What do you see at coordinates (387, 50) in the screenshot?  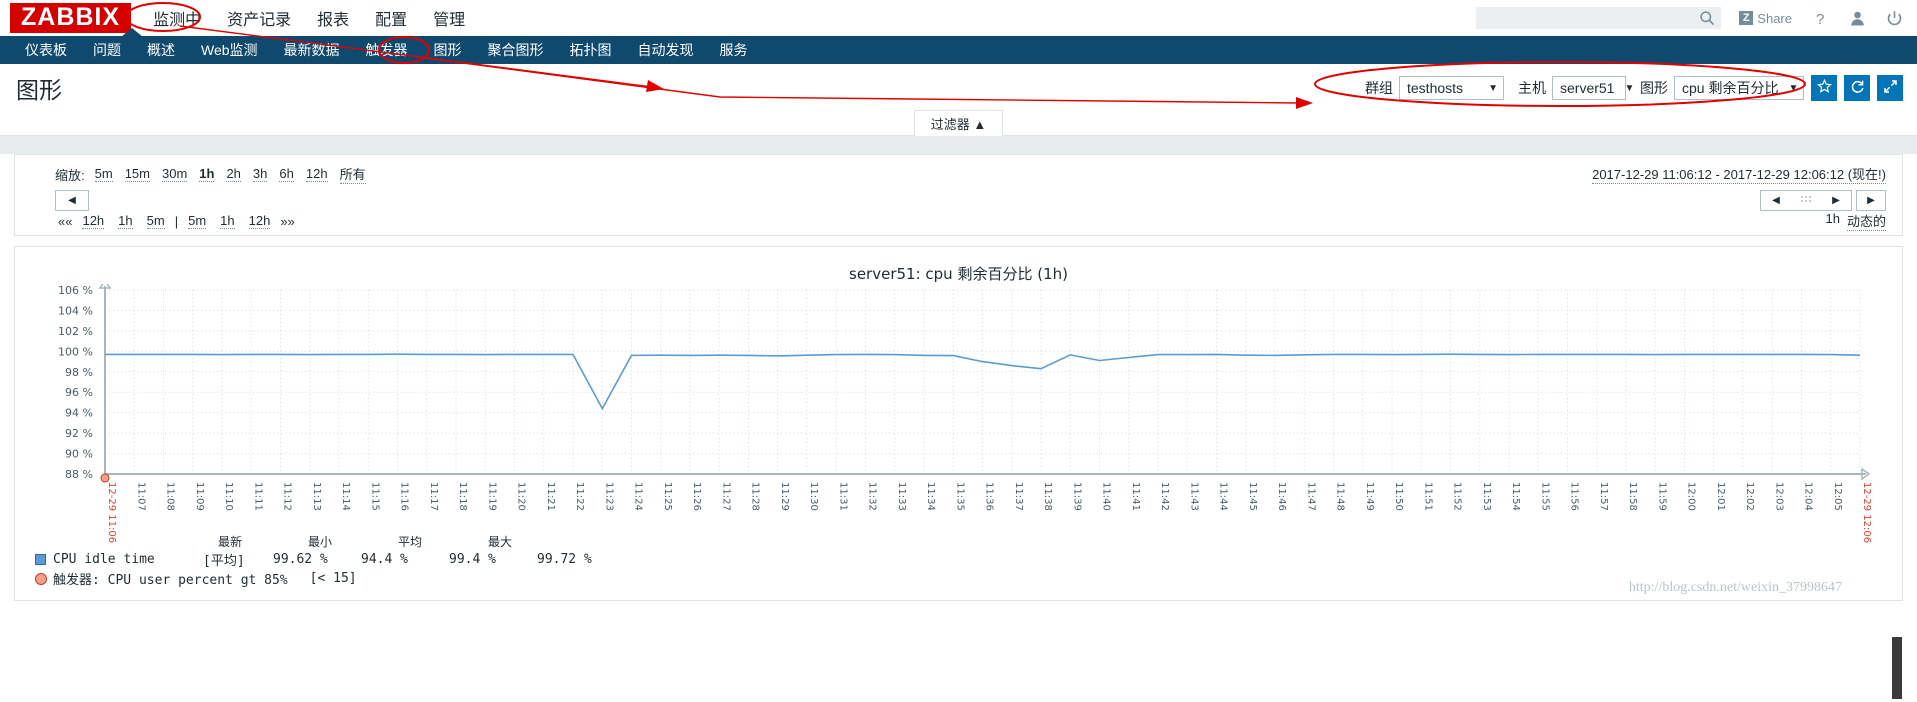 I see `subnav-item-triggers: 触发器` at bounding box center [387, 50].